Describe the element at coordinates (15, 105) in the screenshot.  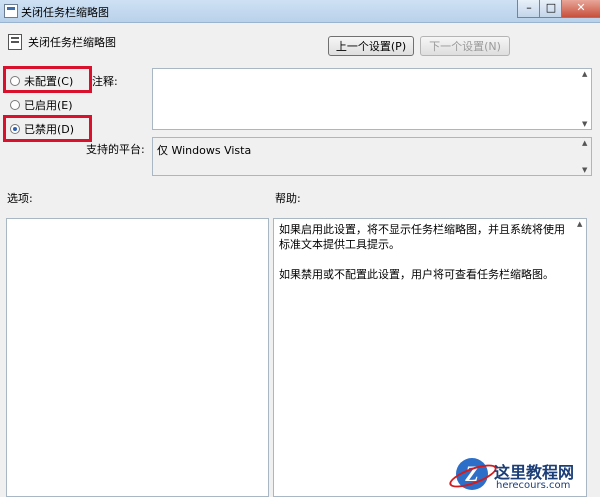
I see `radio-circle` at that location.